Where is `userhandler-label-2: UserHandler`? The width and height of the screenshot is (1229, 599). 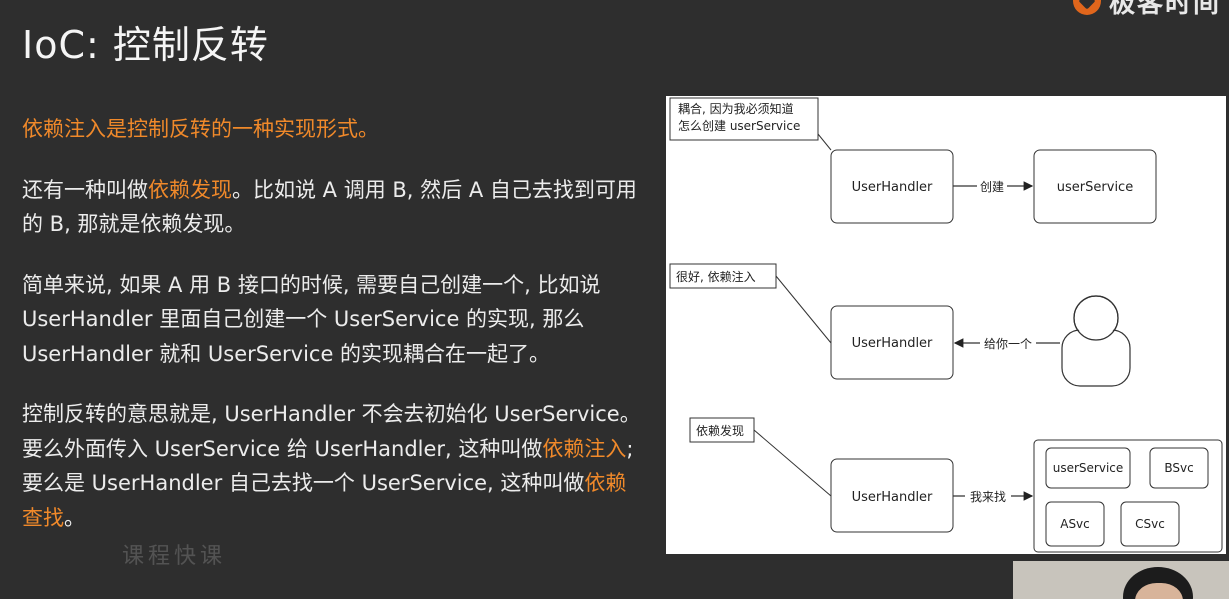
userhandler-label-2: UserHandler is located at coordinates (892, 343).